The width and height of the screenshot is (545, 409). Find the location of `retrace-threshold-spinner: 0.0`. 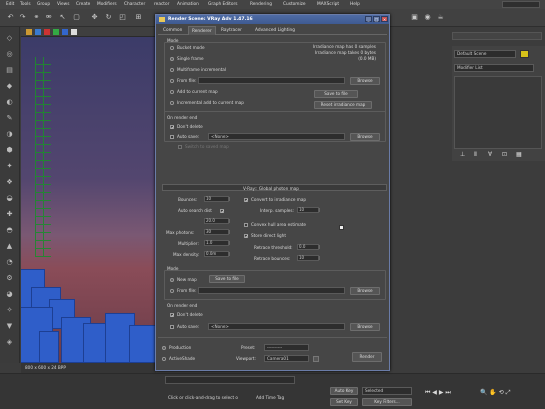

retrace-threshold-spinner: 0.0 is located at coordinates (308, 247).